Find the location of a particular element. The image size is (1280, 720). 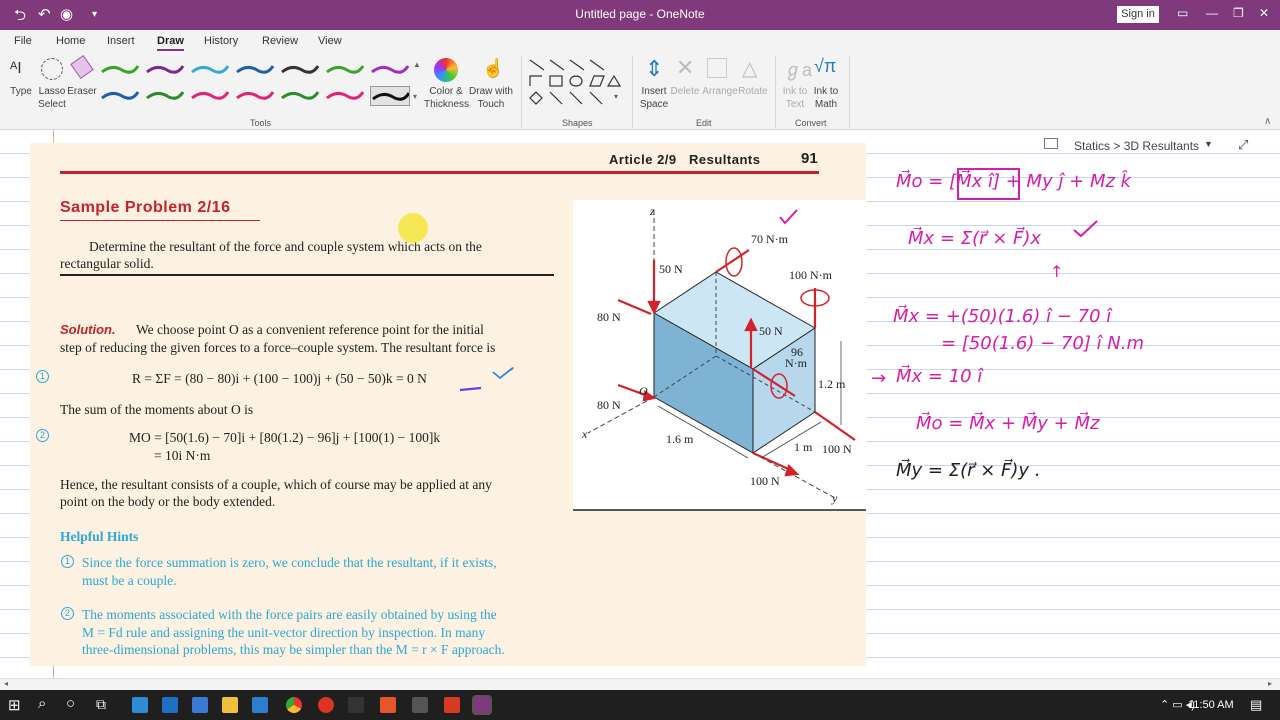

sign-in-button: Sign in is located at coordinates (1138, 14).